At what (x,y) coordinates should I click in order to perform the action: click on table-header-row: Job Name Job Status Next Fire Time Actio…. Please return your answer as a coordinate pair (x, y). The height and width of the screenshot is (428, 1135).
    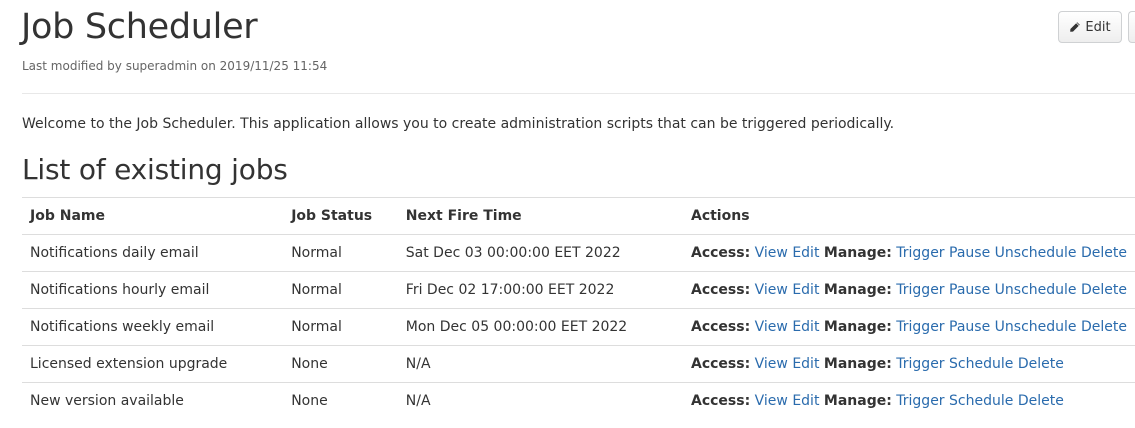
    Looking at the image, I should click on (578, 216).